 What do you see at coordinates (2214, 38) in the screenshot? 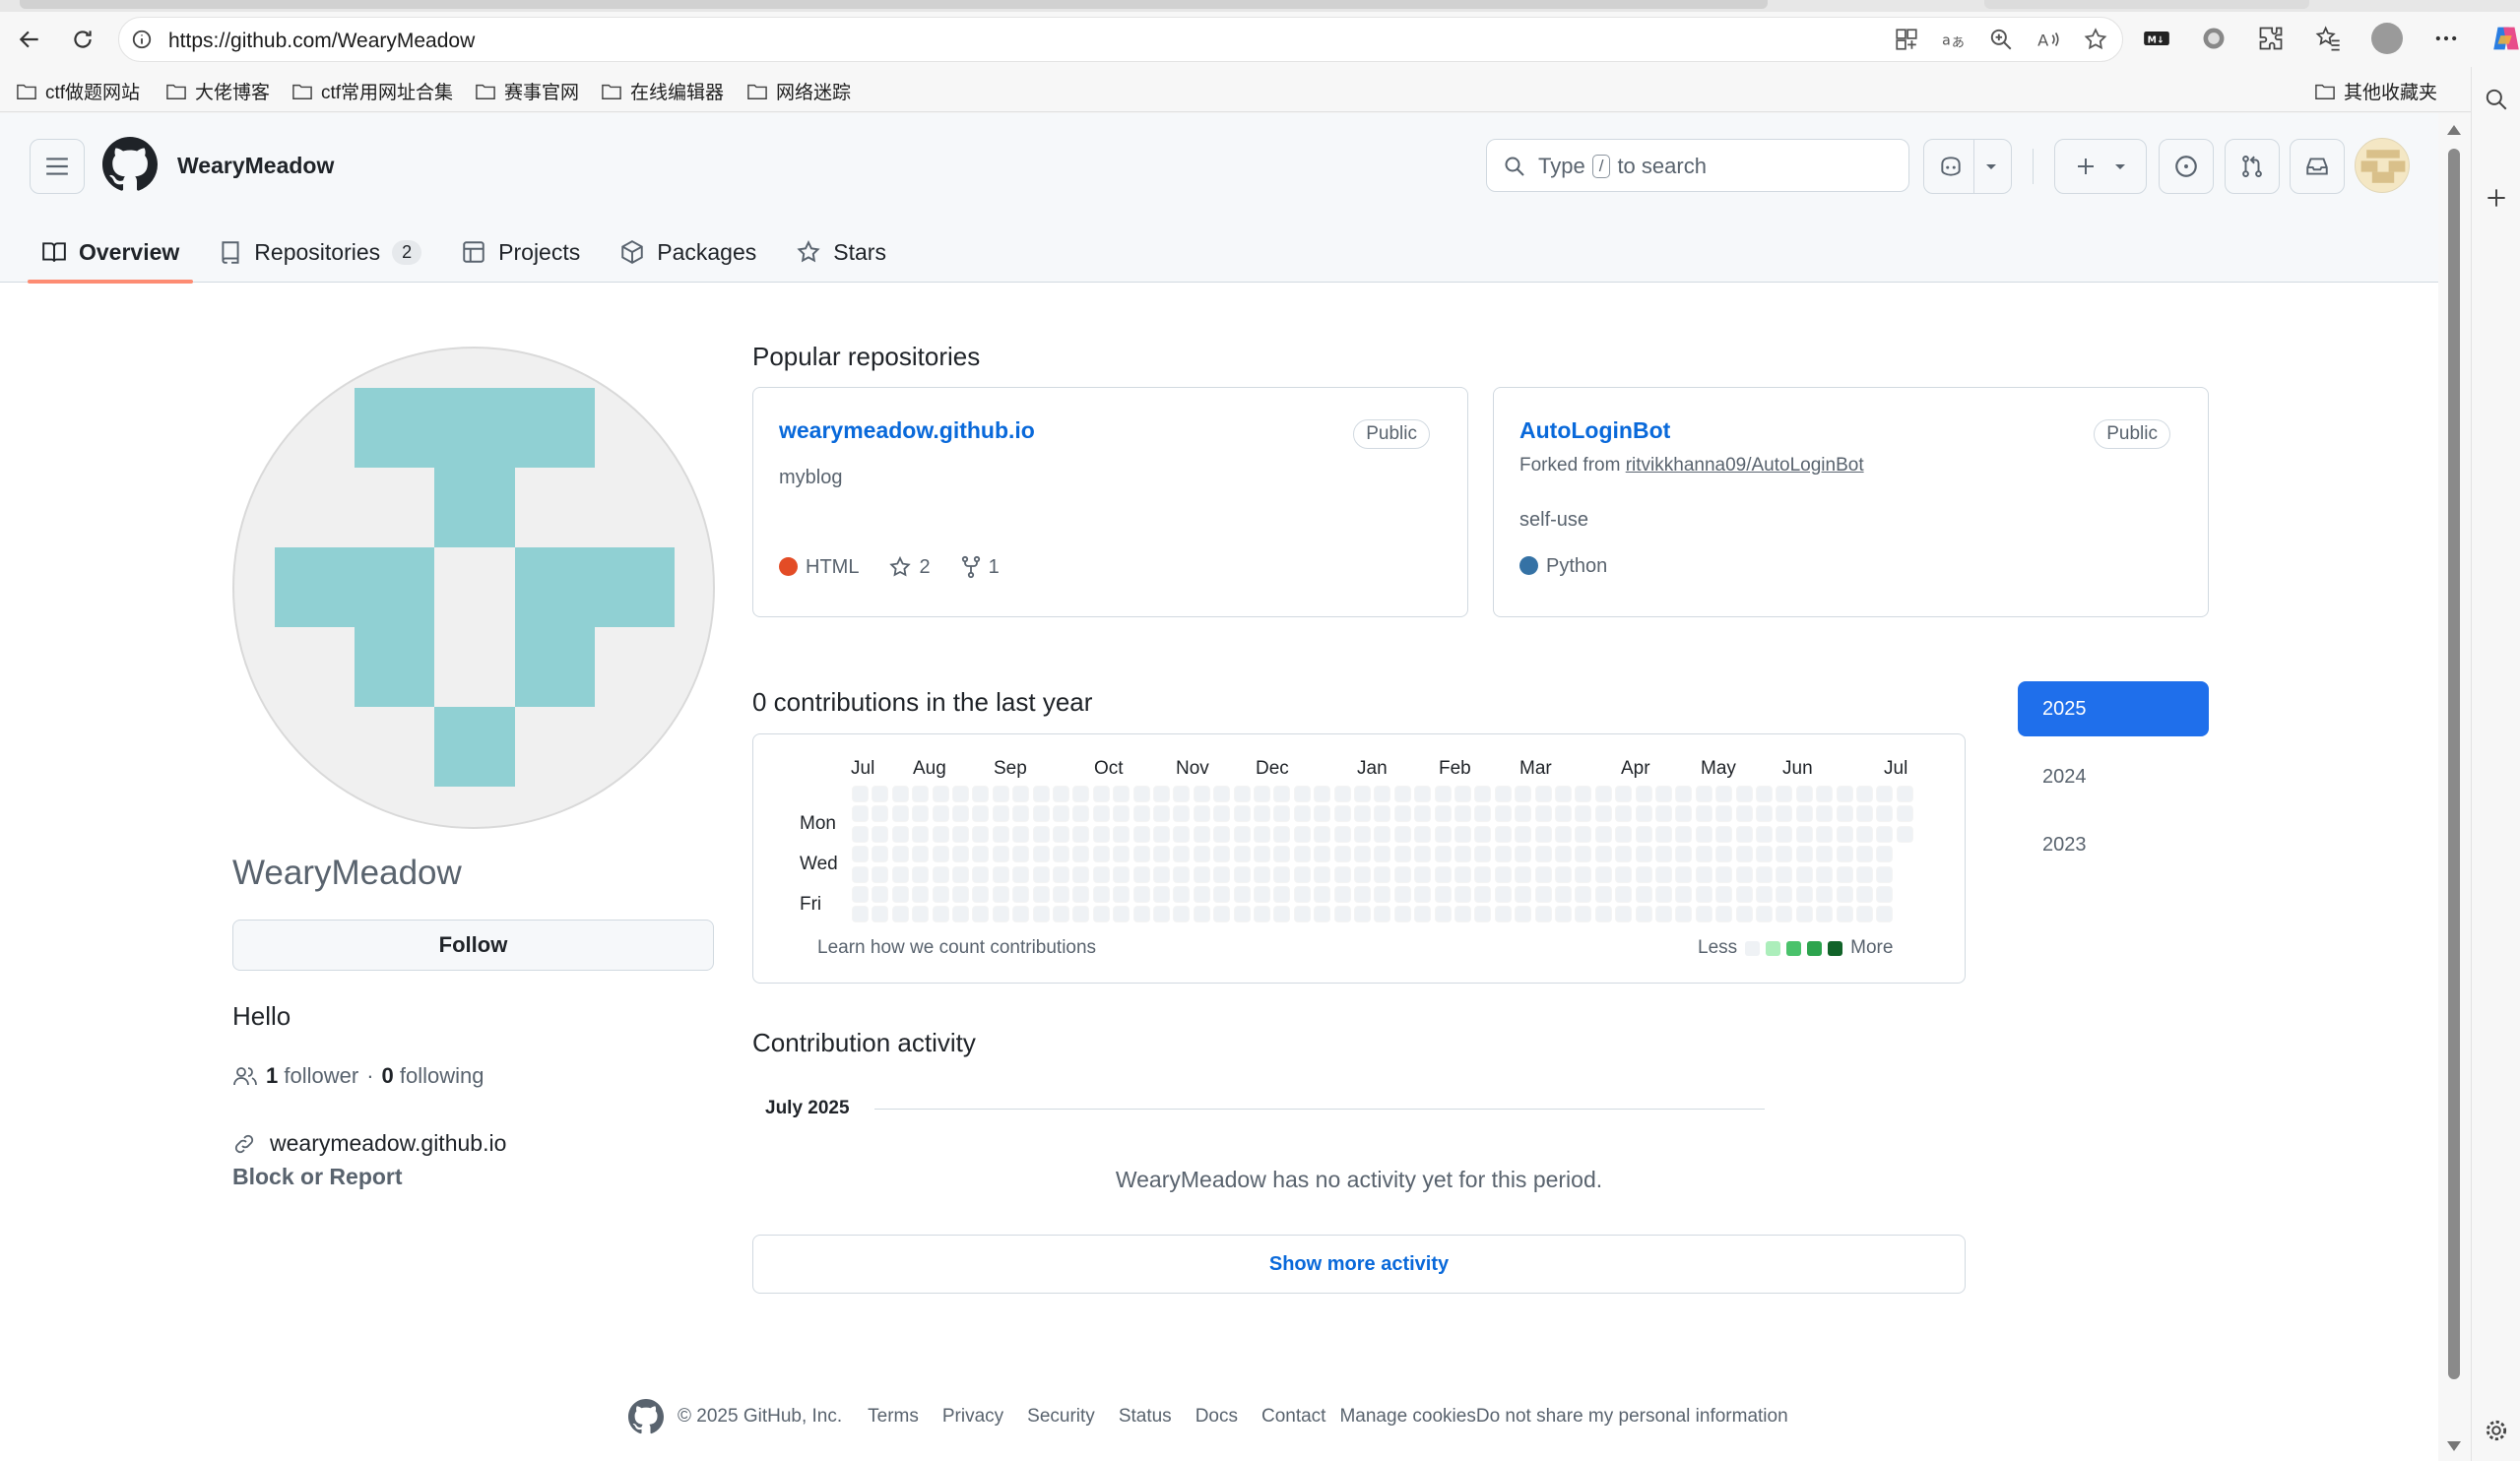
I see `extension-circle-icon` at bounding box center [2214, 38].